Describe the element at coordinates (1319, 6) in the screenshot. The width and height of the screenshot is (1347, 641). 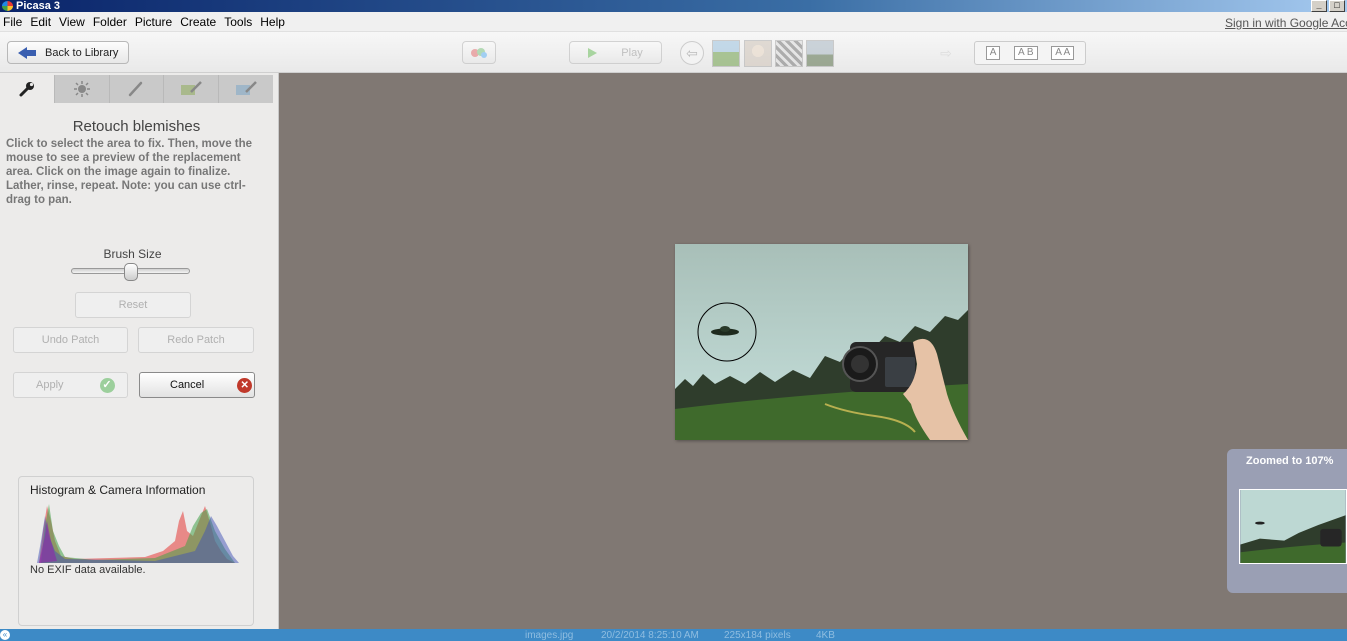
I see `minimize-button: _` at that location.